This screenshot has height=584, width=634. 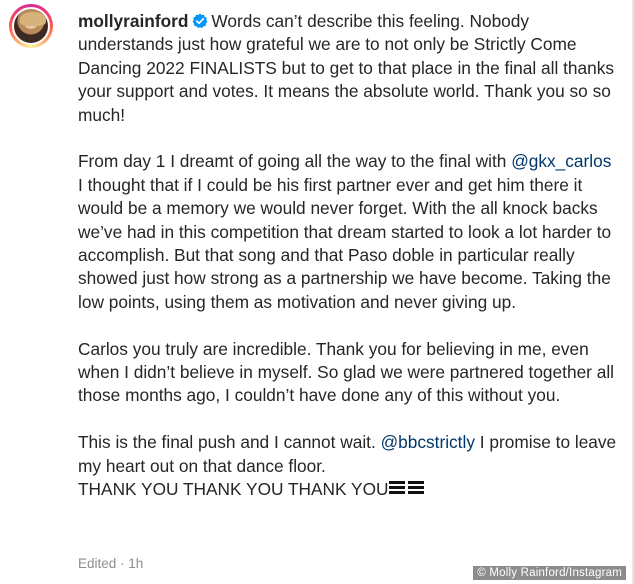 I want to click on username-link: mollyrainford, so click(x=133, y=21).